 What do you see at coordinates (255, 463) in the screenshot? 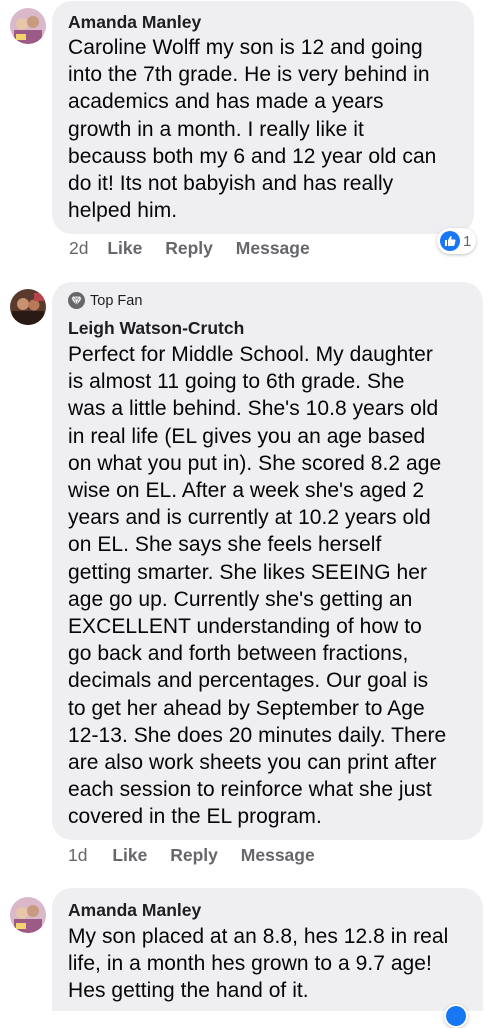
I see `comment-text-line: on what you put in). She scored 8.2 age` at bounding box center [255, 463].